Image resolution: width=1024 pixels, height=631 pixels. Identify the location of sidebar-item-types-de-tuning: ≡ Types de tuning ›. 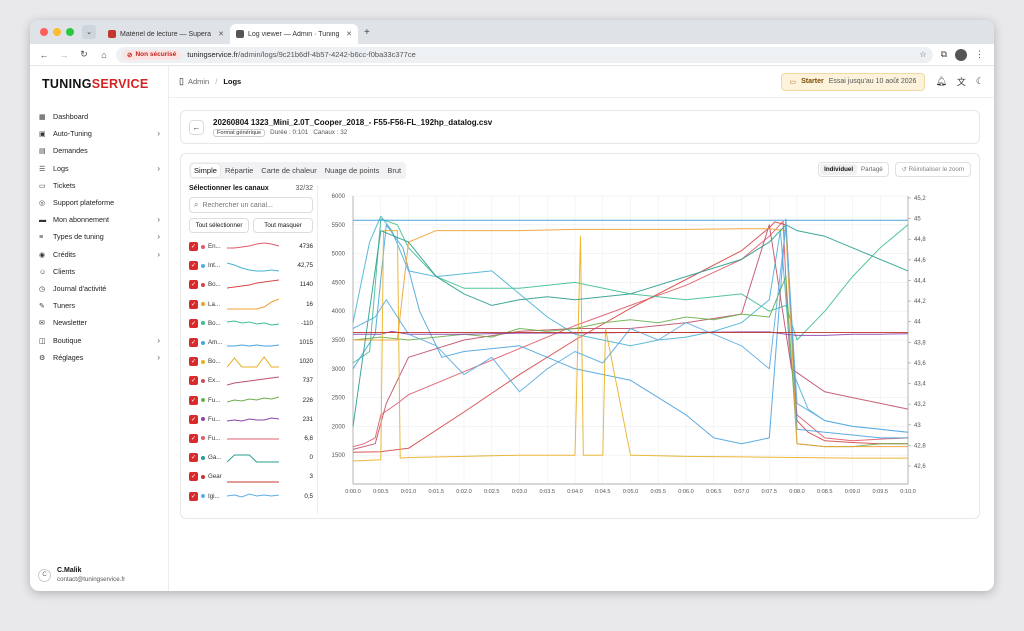
(99, 236).